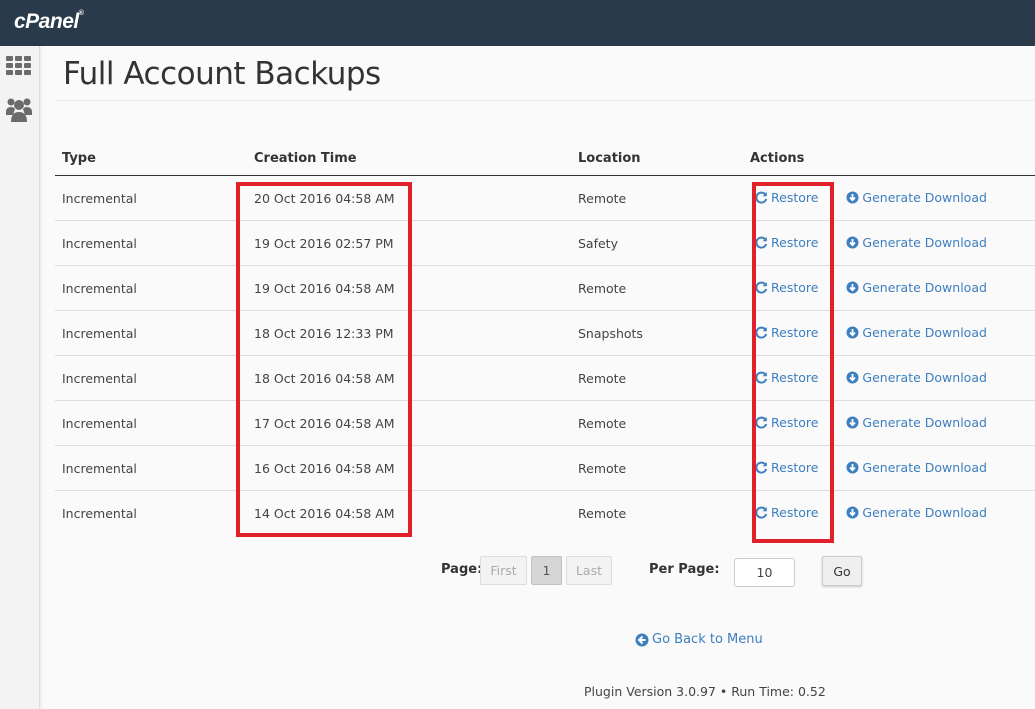 The width and height of the screenshot is (1035, 709). I want to click on pagination: Page: First 1 Last Per Page: Go, so click(517, 571).